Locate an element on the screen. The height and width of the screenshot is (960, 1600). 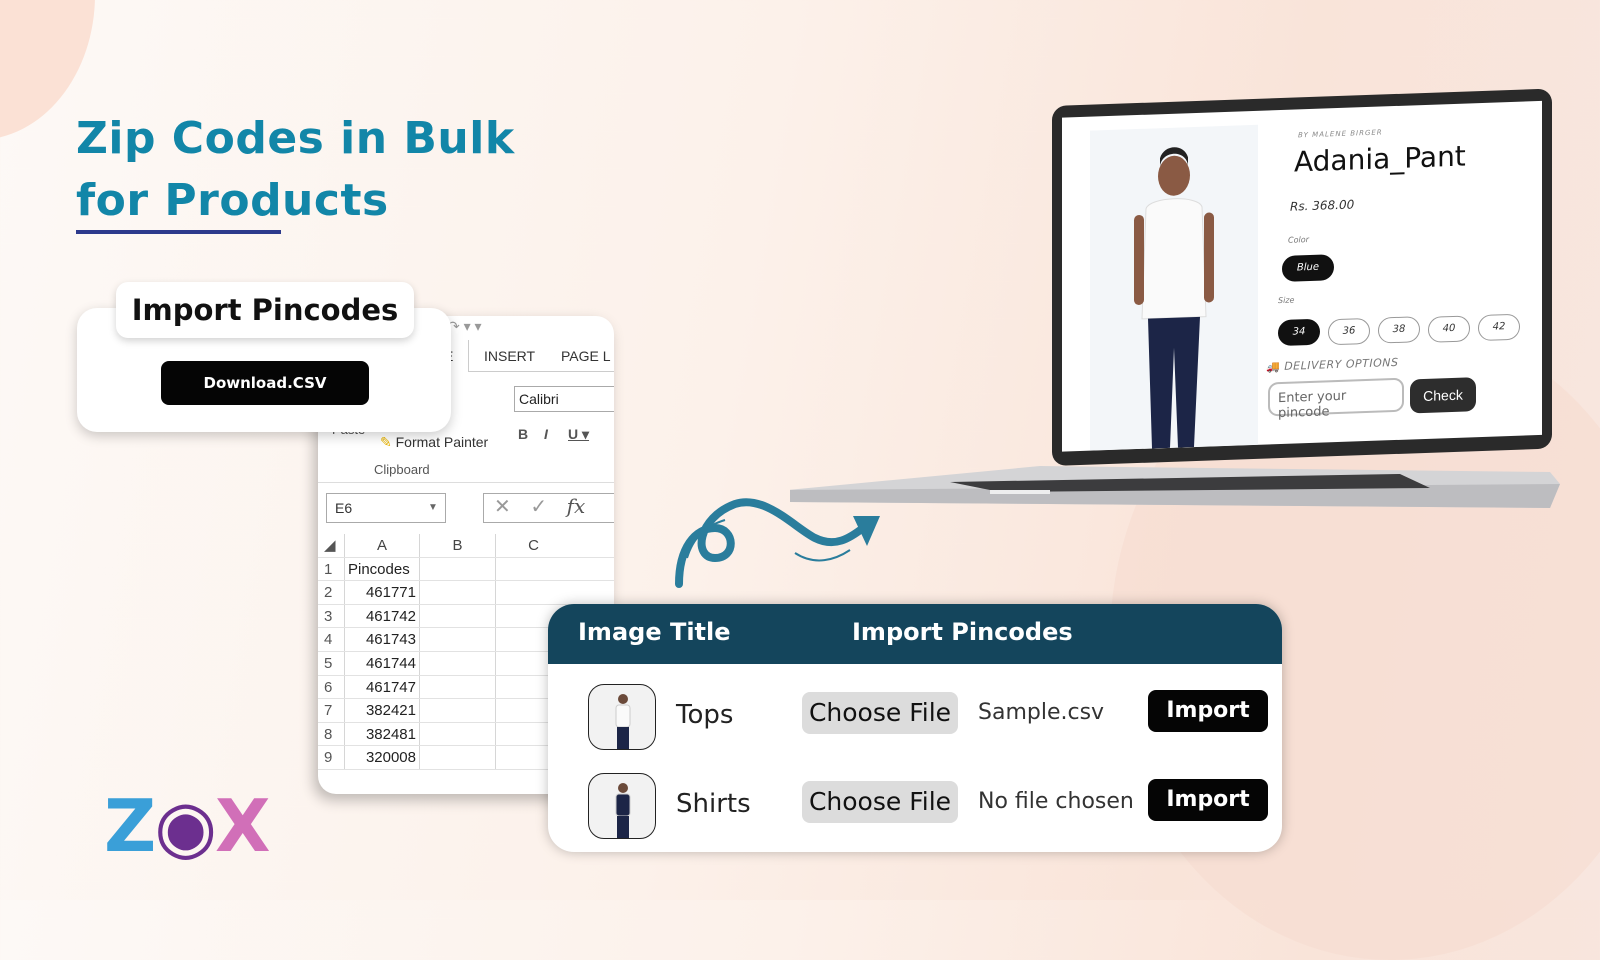
product-price: Rs. 368.00 is located at coordinates (1322, 205).